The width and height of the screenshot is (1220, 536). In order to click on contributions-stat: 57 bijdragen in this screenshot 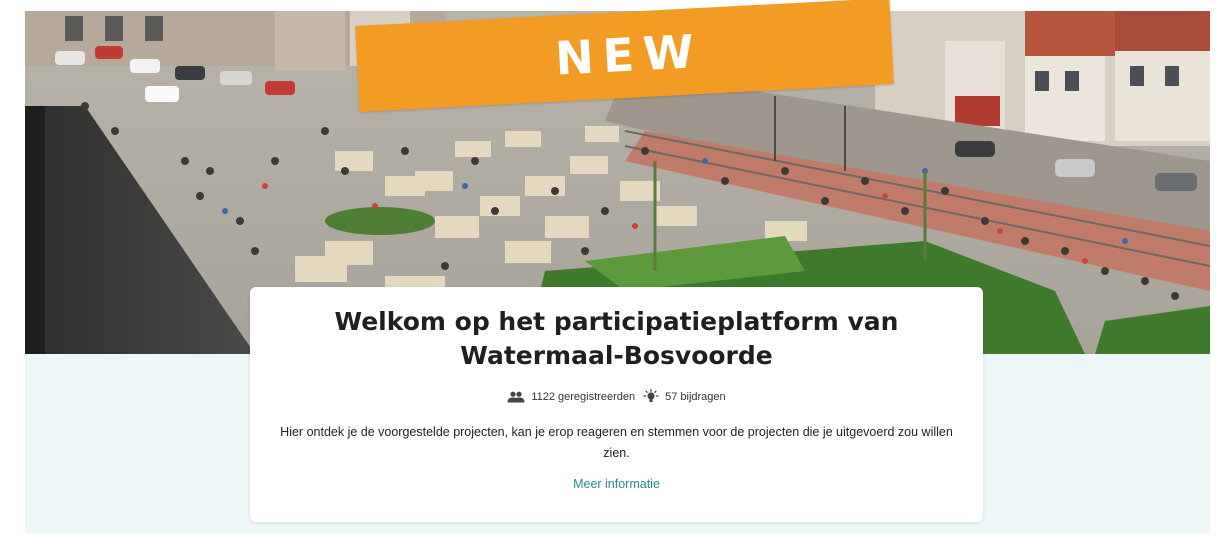, I will do `click(684, 397)`.